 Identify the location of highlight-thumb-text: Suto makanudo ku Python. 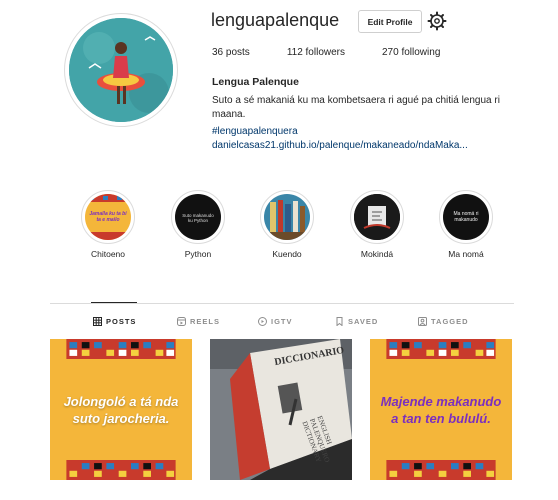
(198, 218).